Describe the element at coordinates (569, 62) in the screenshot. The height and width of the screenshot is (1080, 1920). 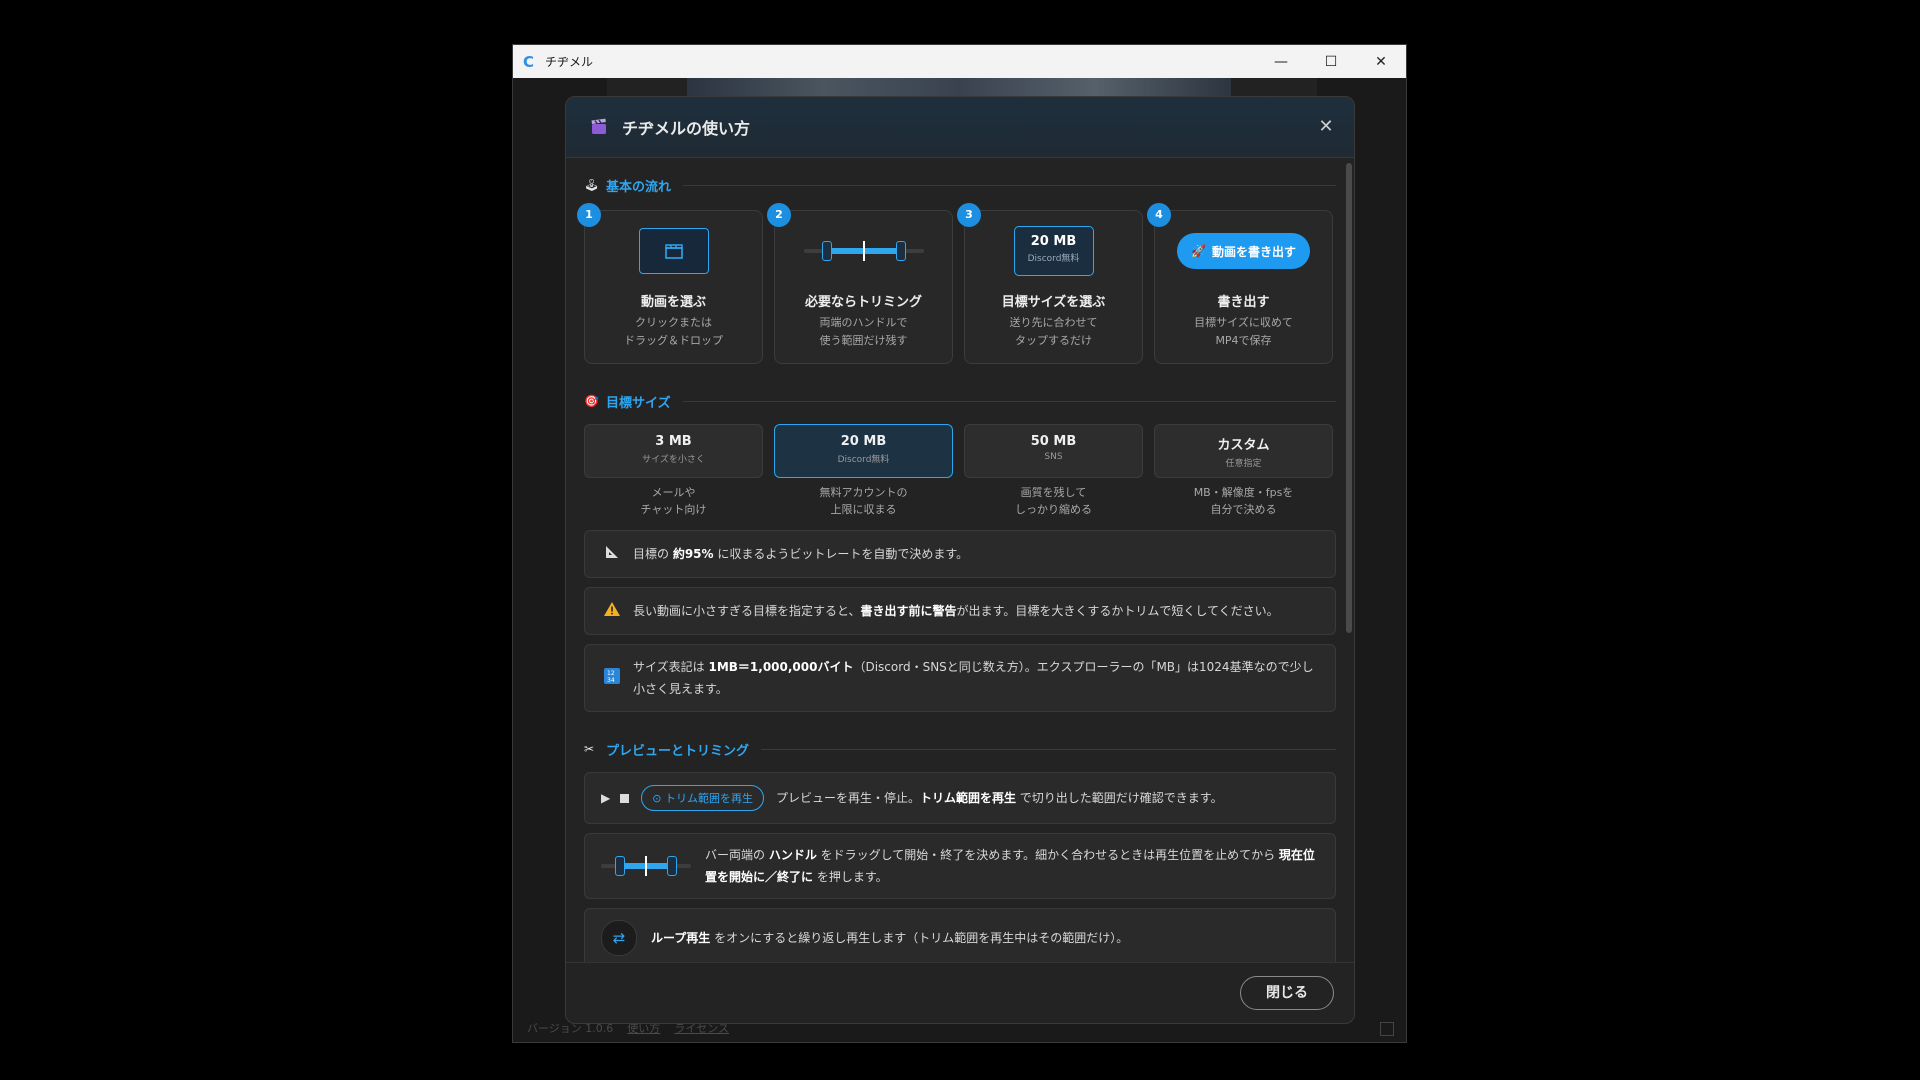
I see `window-title: チヂメル` at that location.